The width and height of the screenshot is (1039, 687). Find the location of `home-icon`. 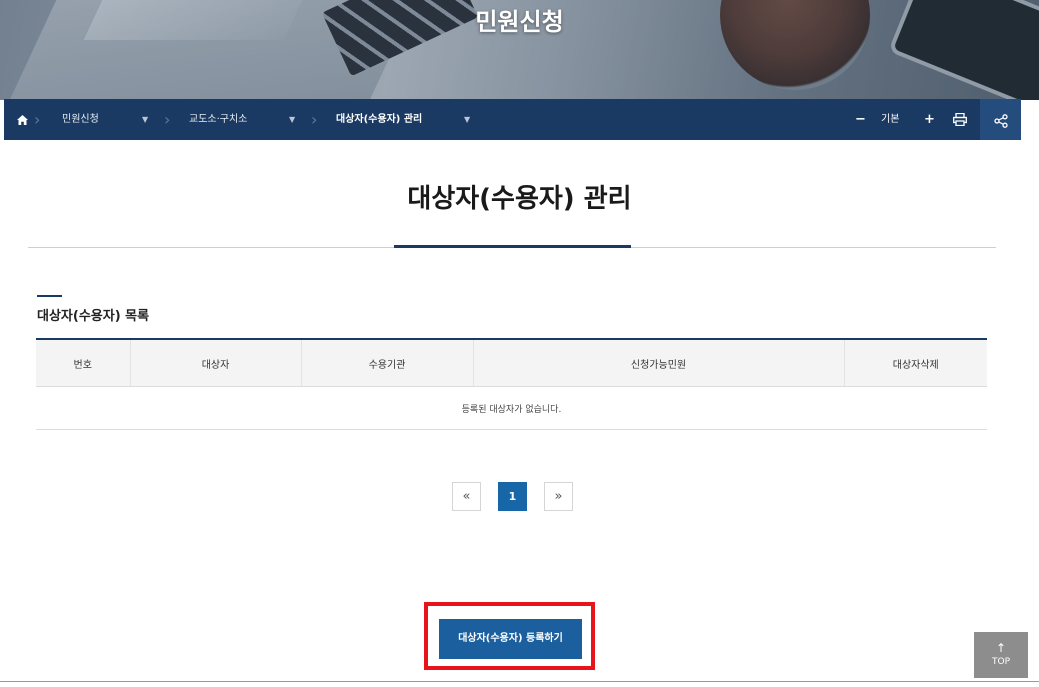

home-icon is located at coordinates (22, 119).